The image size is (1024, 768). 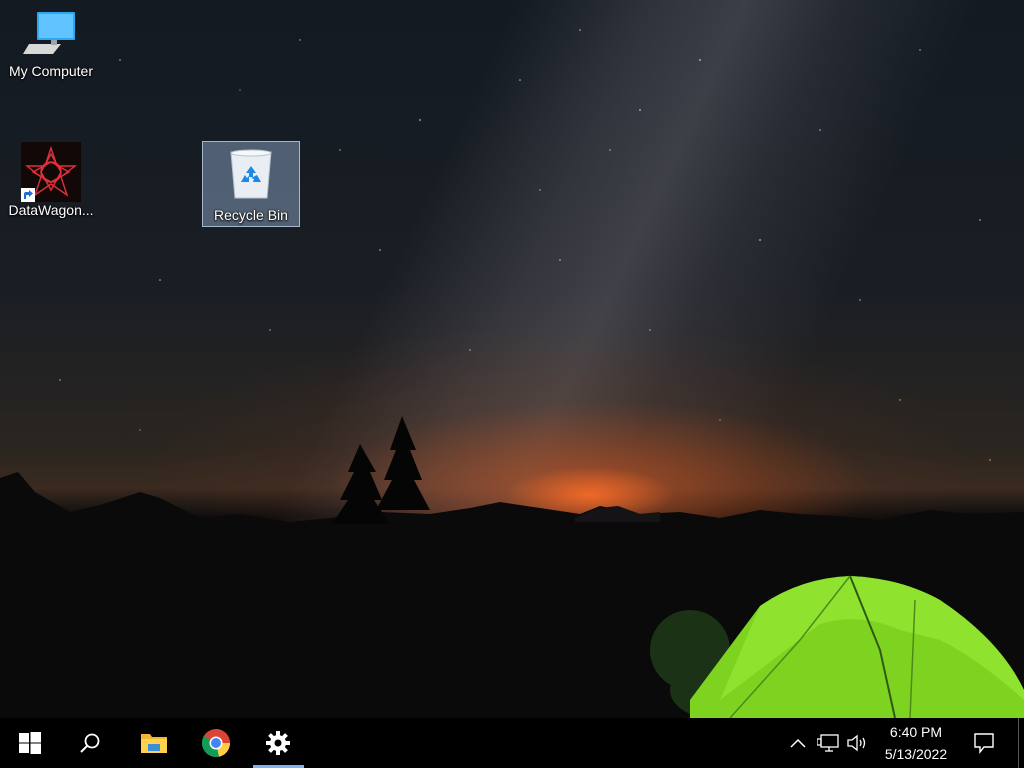 I want to click on windows-logo-icon, so click(x=30, y=743).